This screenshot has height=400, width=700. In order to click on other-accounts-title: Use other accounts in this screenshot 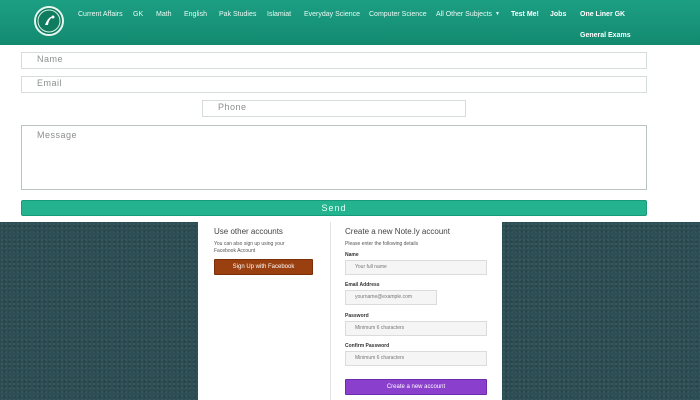, I will do `click(248, 231)`.